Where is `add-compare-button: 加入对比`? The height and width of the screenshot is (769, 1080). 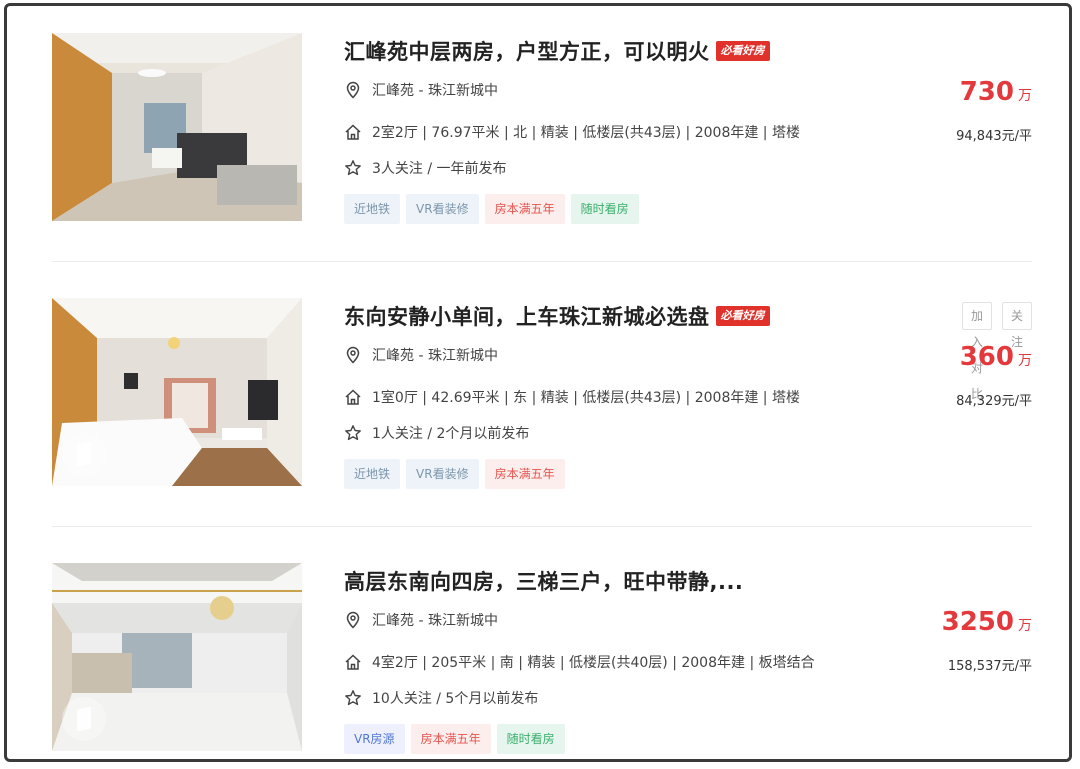
add-compare-button: 加入对比 is located at coordinates (976, 351).